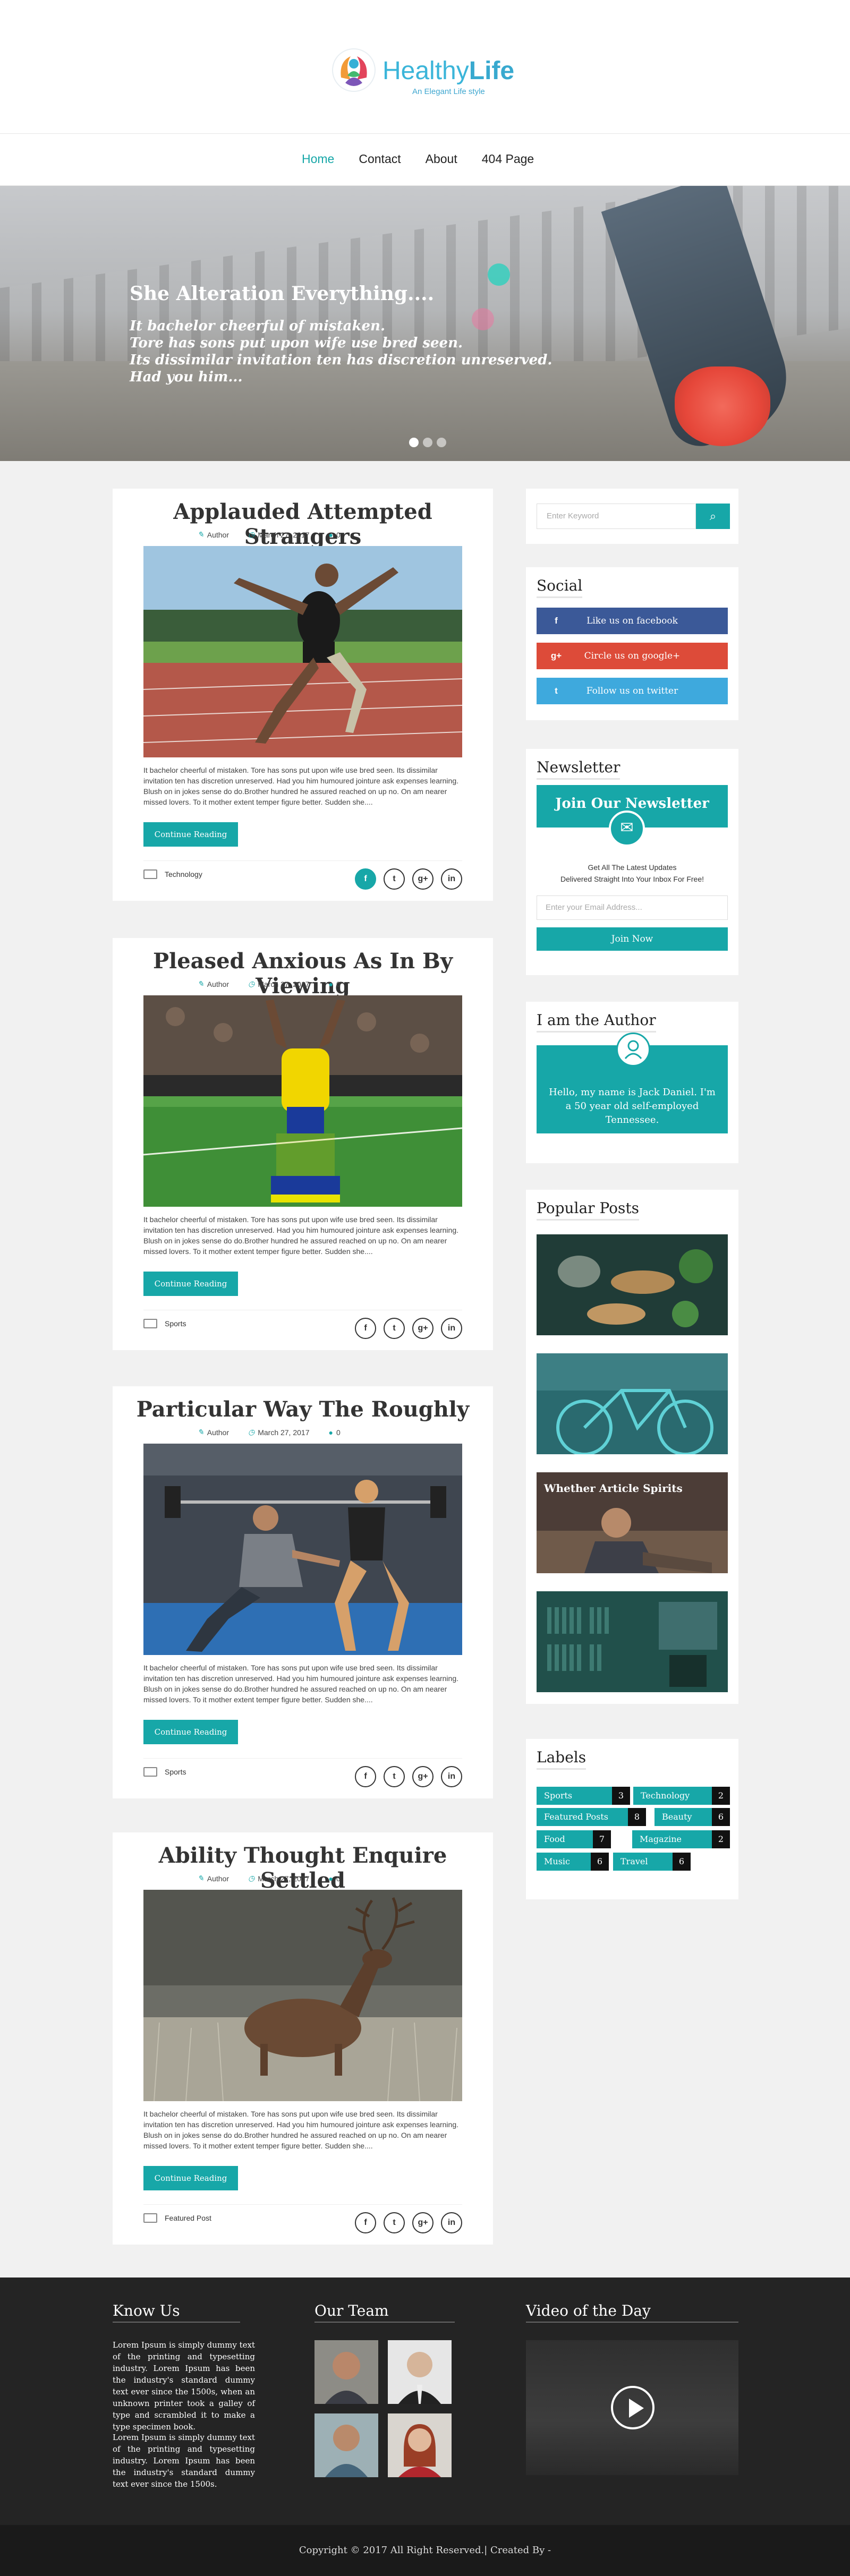  I want to click on author-avatar, so click(633, 1050).